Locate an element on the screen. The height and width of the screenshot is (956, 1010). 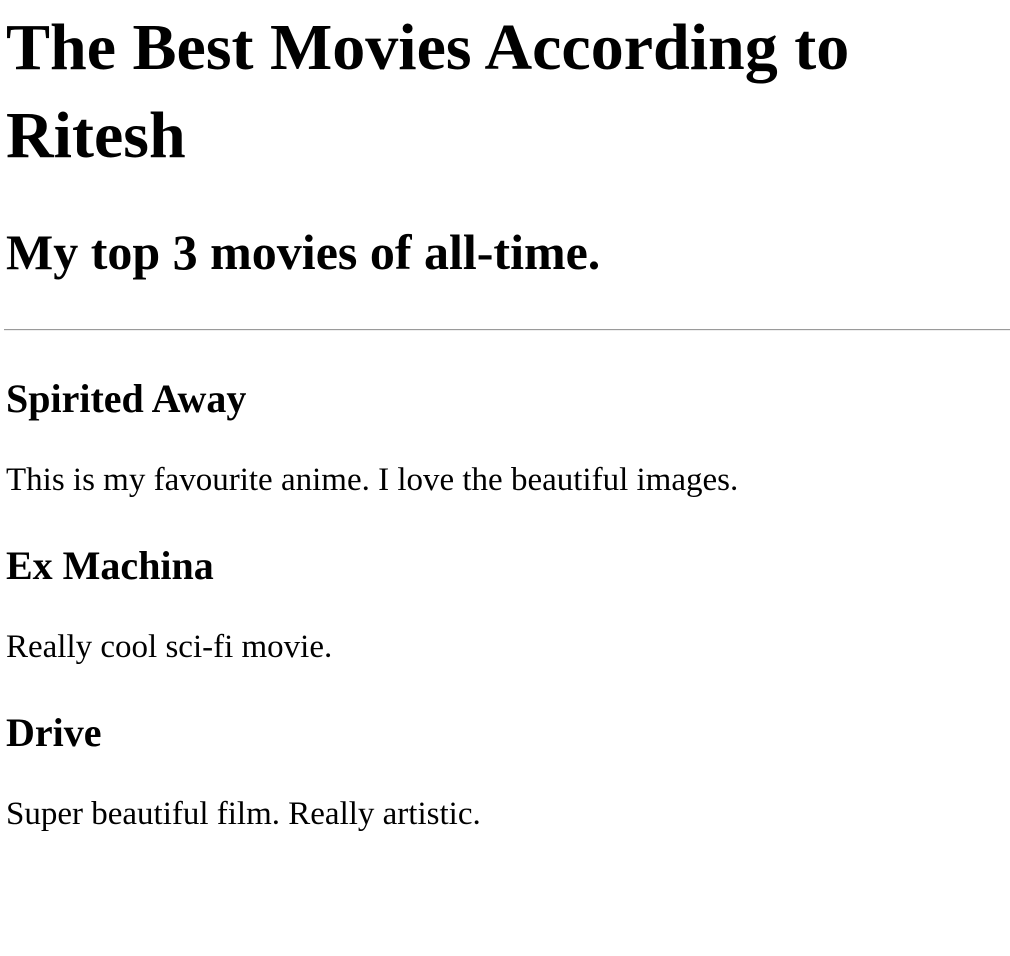
movie-title: Spirited Away is located at coordinates (126, 398).